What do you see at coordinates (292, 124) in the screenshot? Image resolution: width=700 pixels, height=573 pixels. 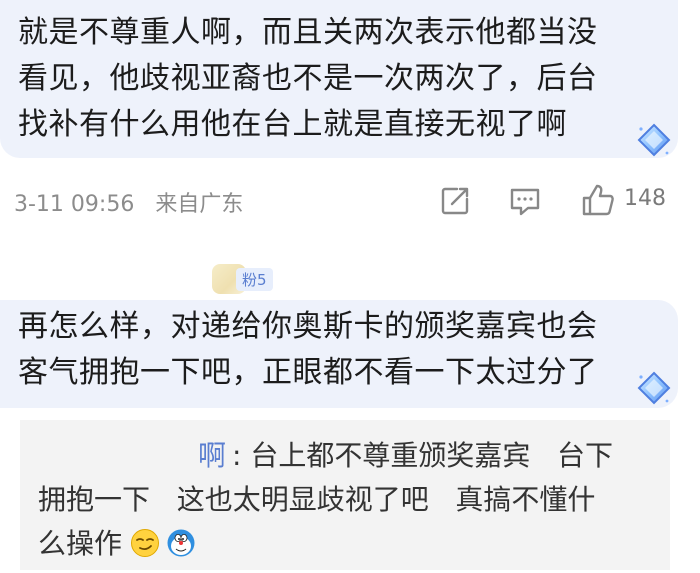 I see `comment-1-line-3: 找补有什么用他在台上就是直接无视了啊` at bounding box center [292, 124].